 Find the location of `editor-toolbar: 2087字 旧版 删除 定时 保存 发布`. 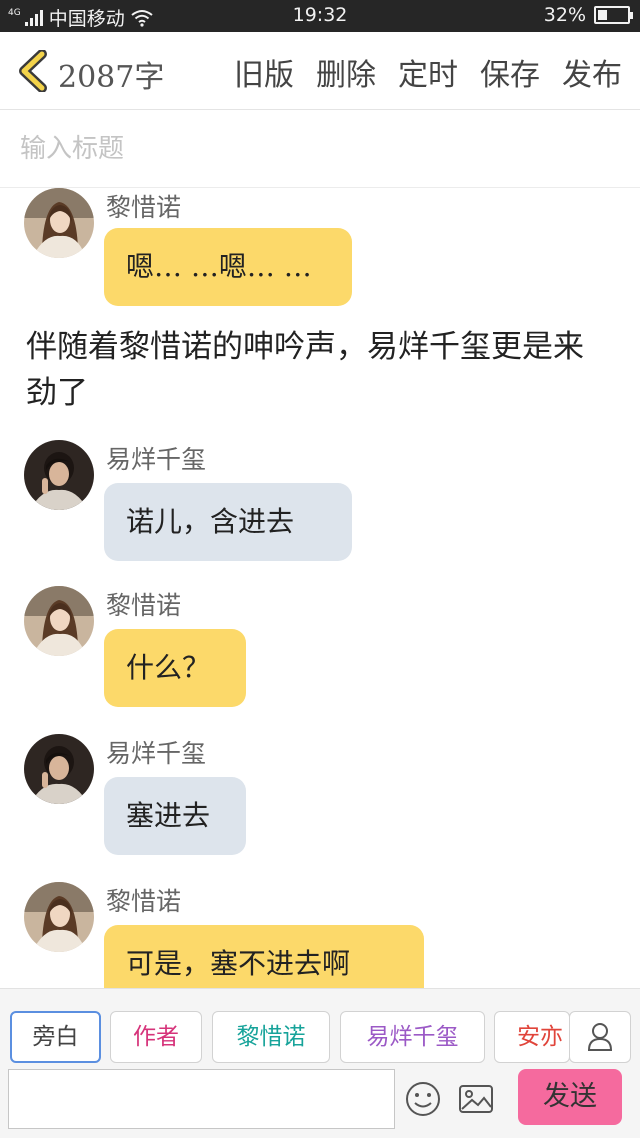

editor-toolbar: 2087字 旧版 删除 定时 保存 发布 is located at coordinates (320, 71).